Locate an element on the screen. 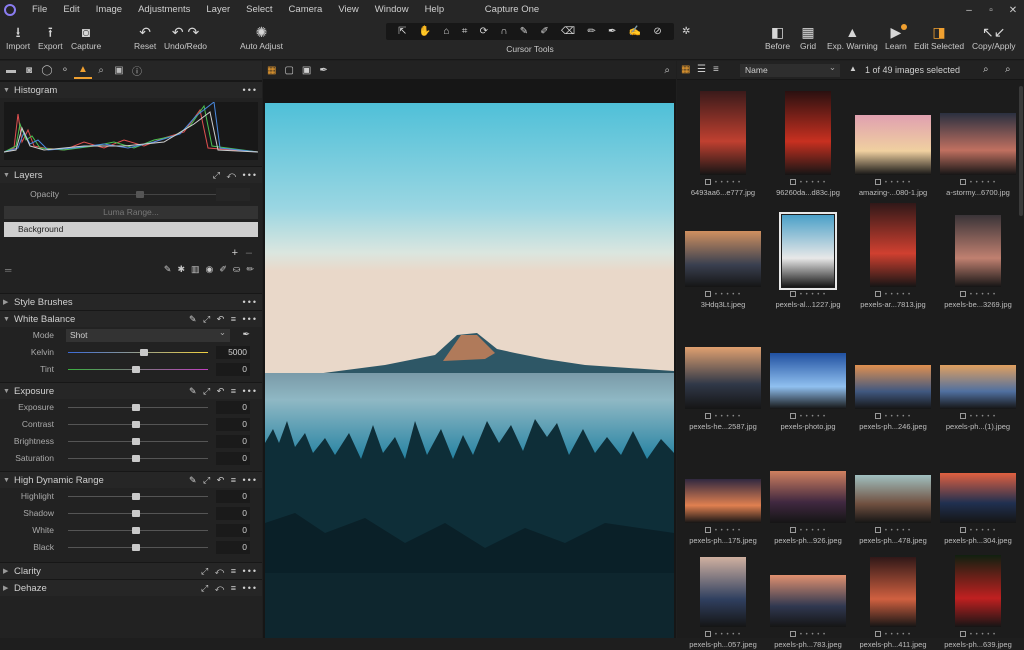 The width and height of the screenshot is (1024, 650). settings-icon: ✲ is located at coordinates (686, 32).